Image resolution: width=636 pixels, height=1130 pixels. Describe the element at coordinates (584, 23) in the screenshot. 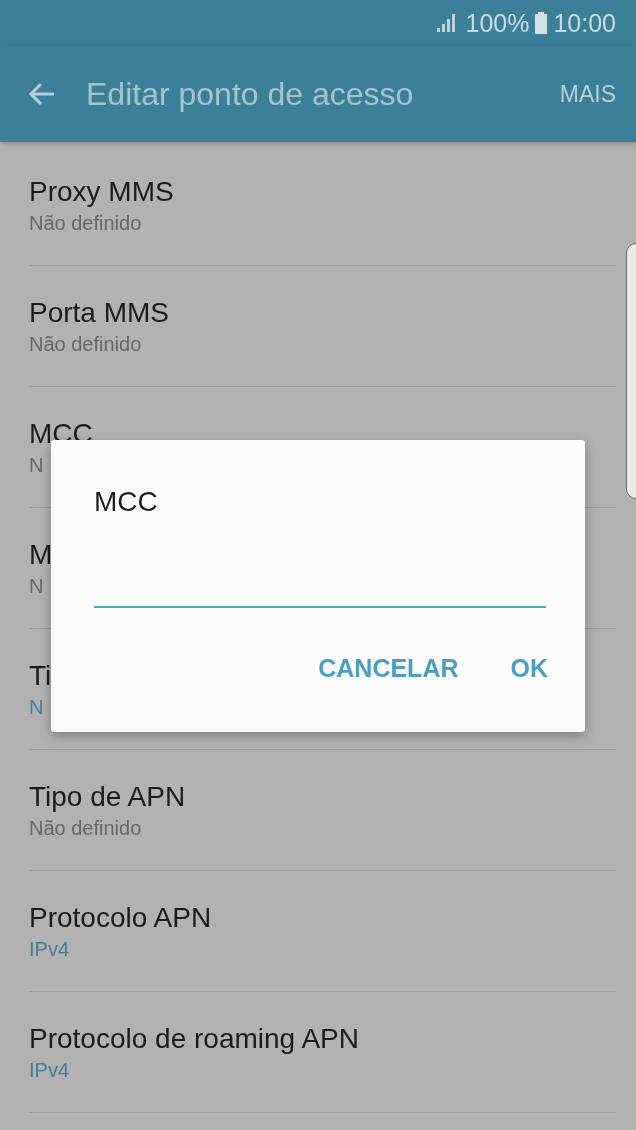

I see `clock: 10:00` at that location.